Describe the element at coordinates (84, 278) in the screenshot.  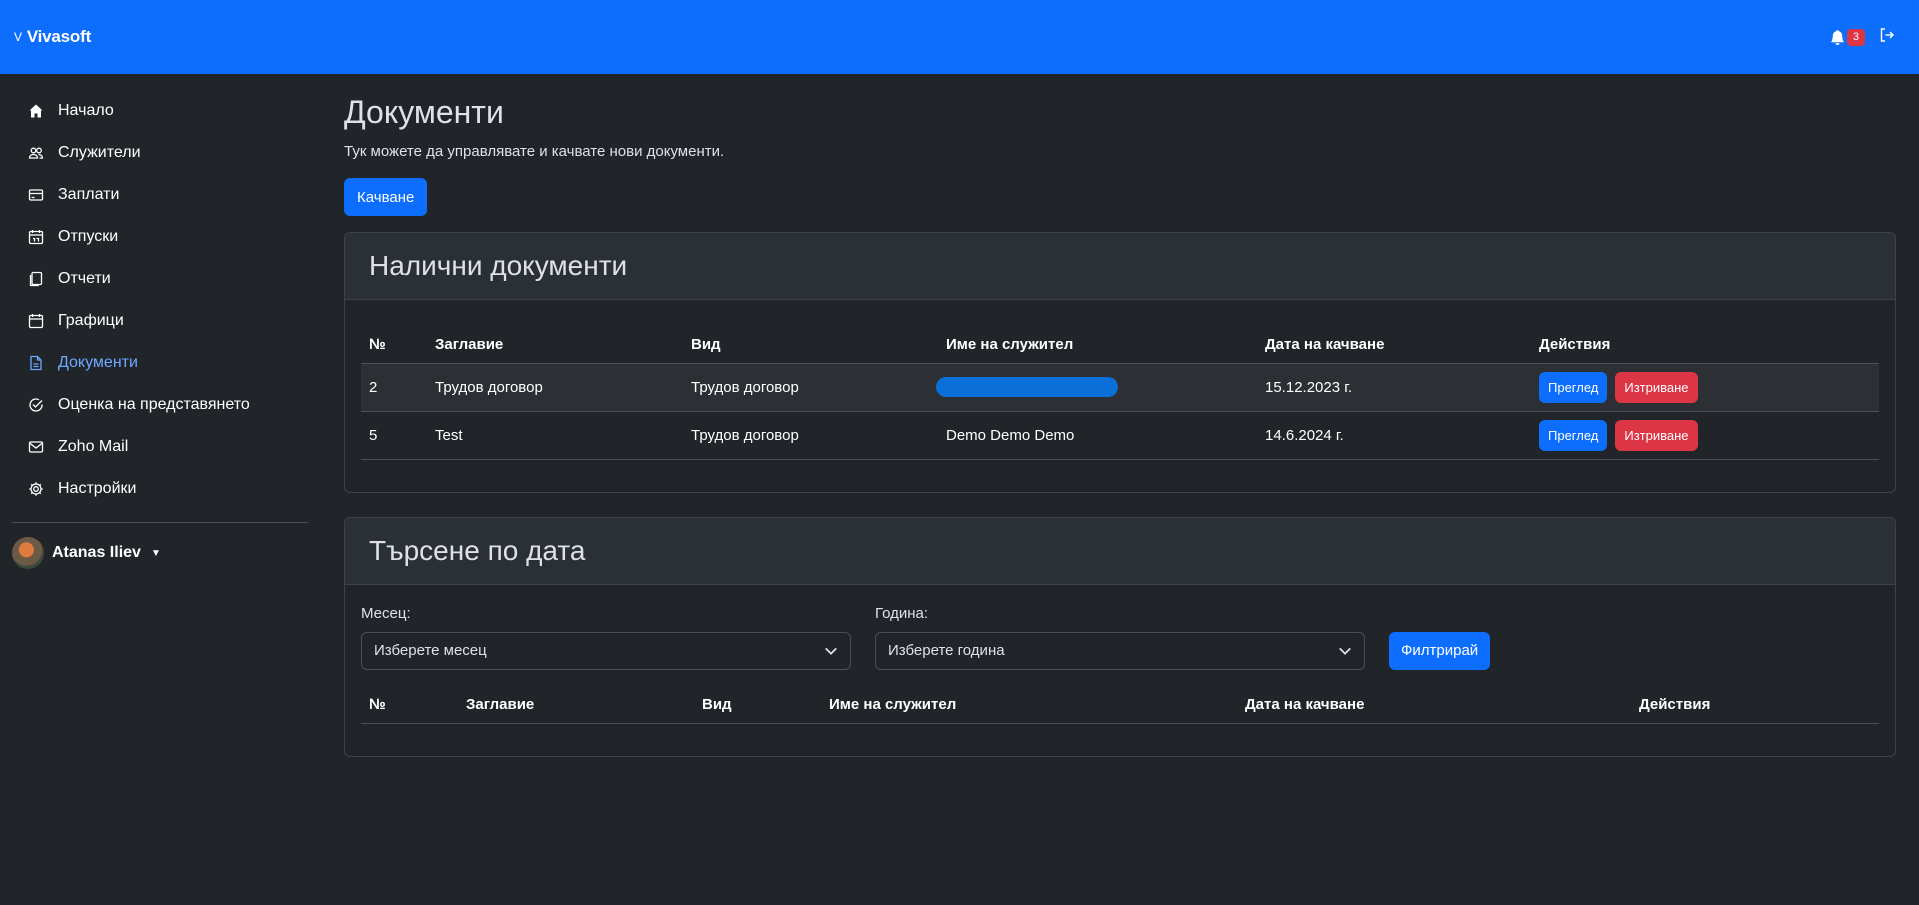
I see `sidebar-item-label: Отчети` at that location.